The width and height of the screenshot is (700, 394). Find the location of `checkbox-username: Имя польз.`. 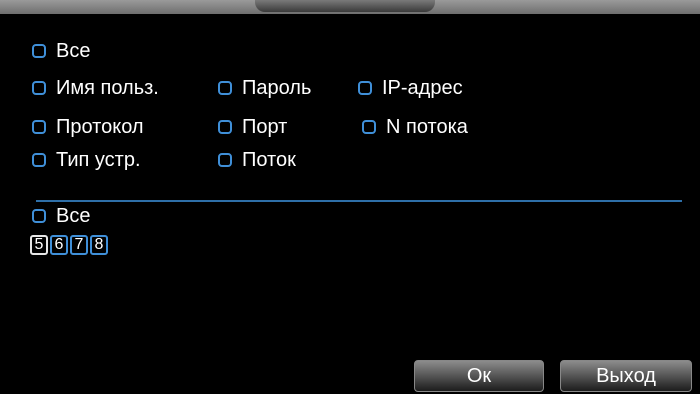

checkbox-username: Имя польз. is located at coordinates (95, 88).